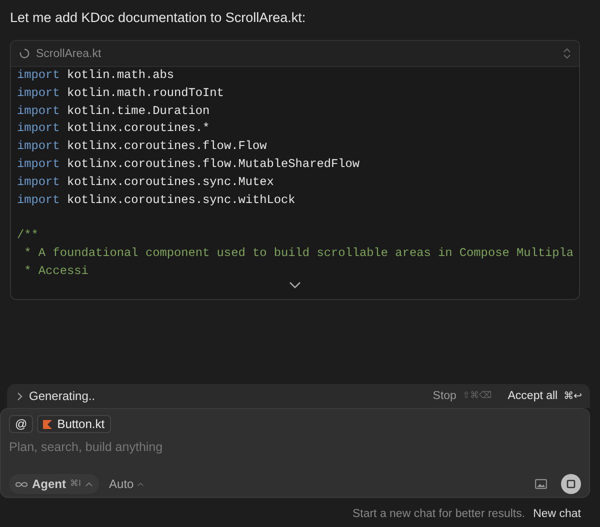 This screenshot has height=527, width=600. Describe the element at coordinates (96, 75) in the screenshot. I see `code-line: import kotlin.math.abs` at that location.